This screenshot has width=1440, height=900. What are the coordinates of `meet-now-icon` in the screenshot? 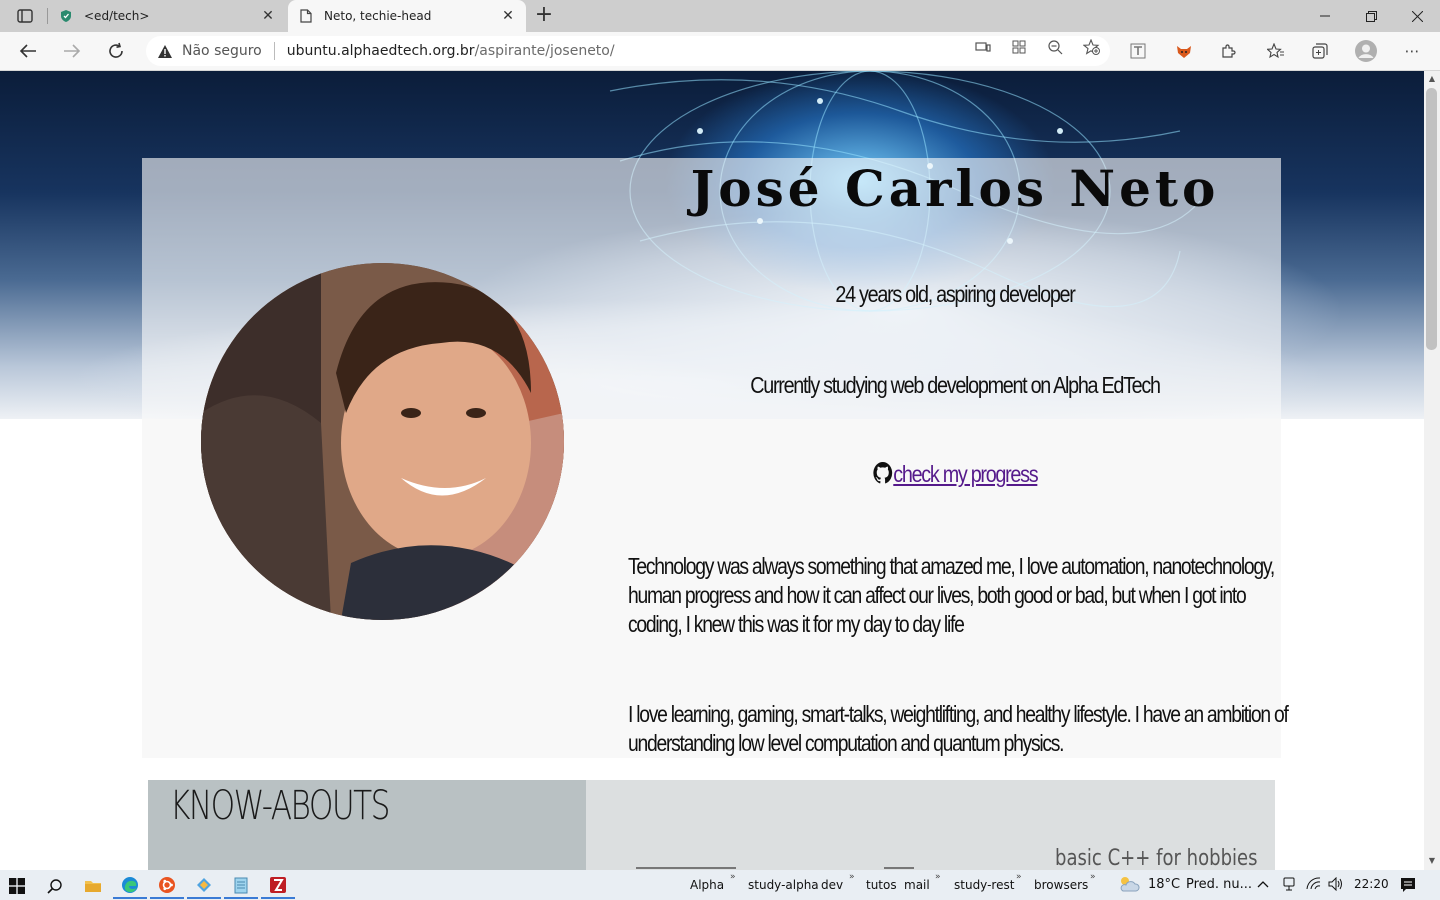 It's located at (1289, 885).